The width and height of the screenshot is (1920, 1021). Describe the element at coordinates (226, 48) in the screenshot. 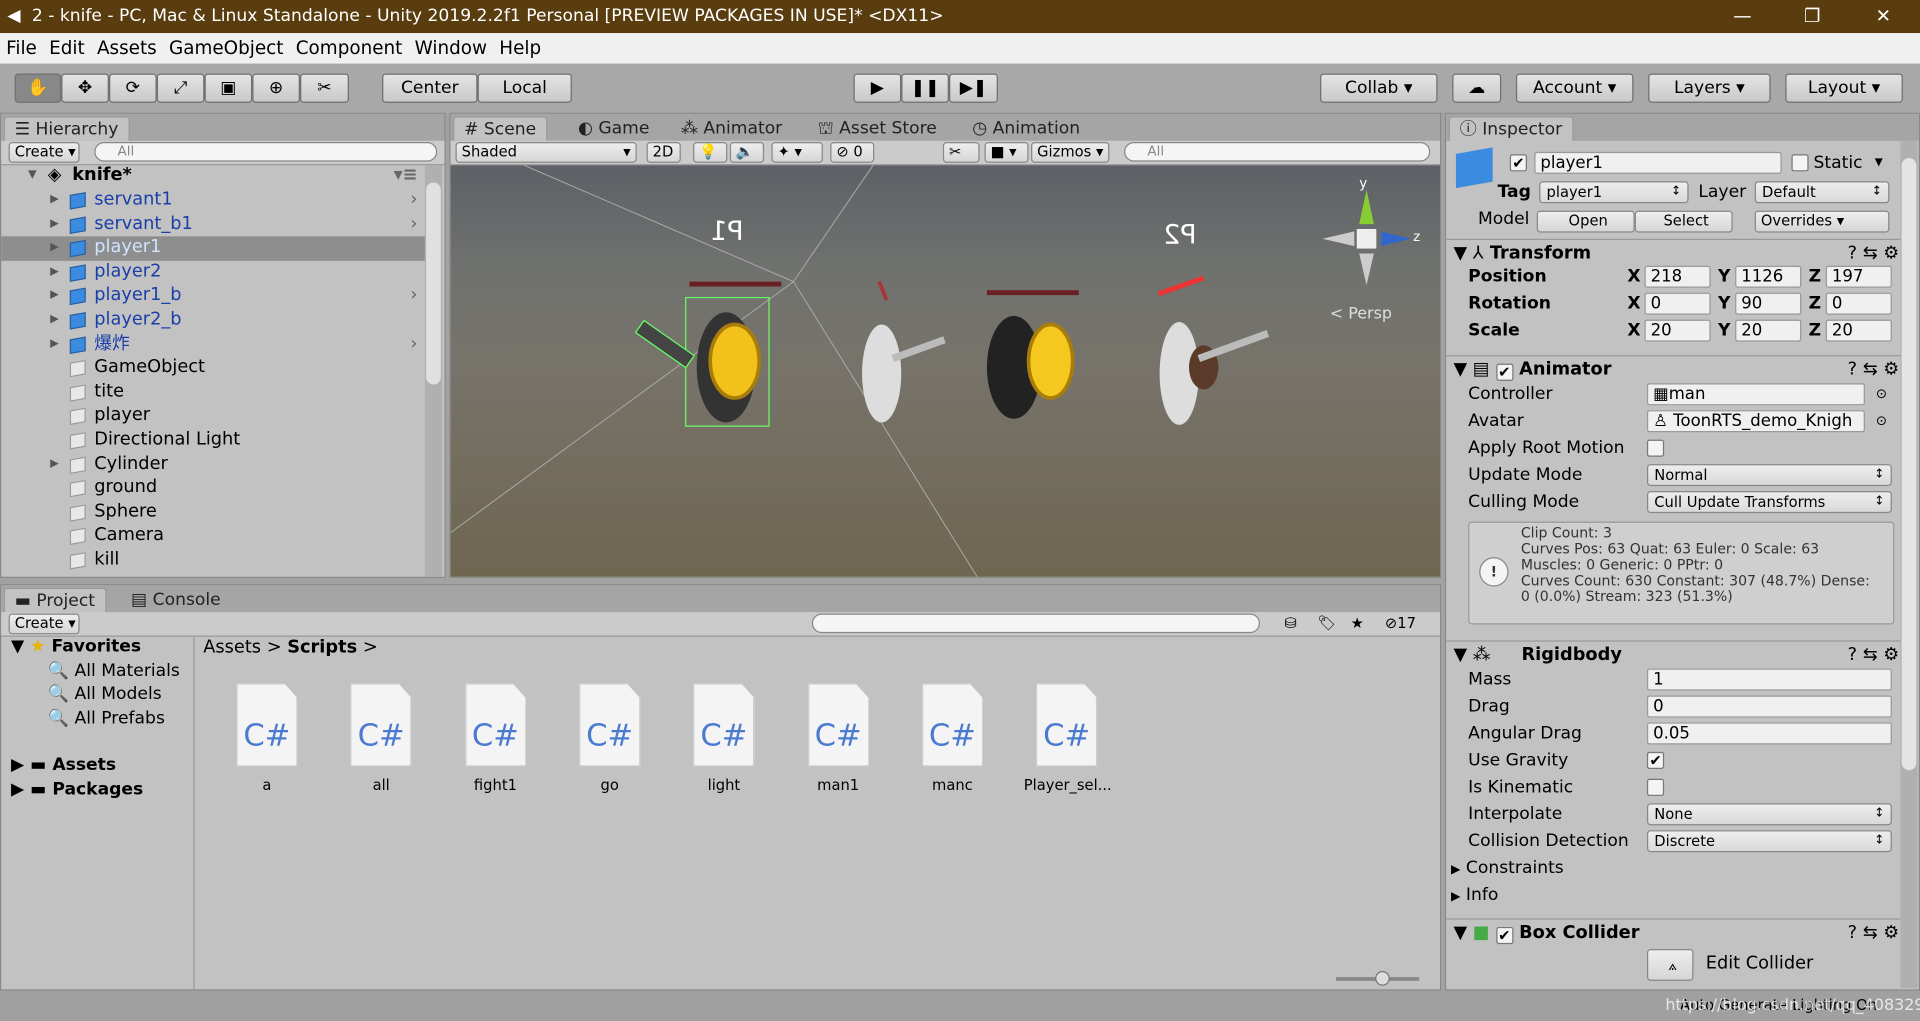

I see `menu-gameobject: GameObject` at that location.